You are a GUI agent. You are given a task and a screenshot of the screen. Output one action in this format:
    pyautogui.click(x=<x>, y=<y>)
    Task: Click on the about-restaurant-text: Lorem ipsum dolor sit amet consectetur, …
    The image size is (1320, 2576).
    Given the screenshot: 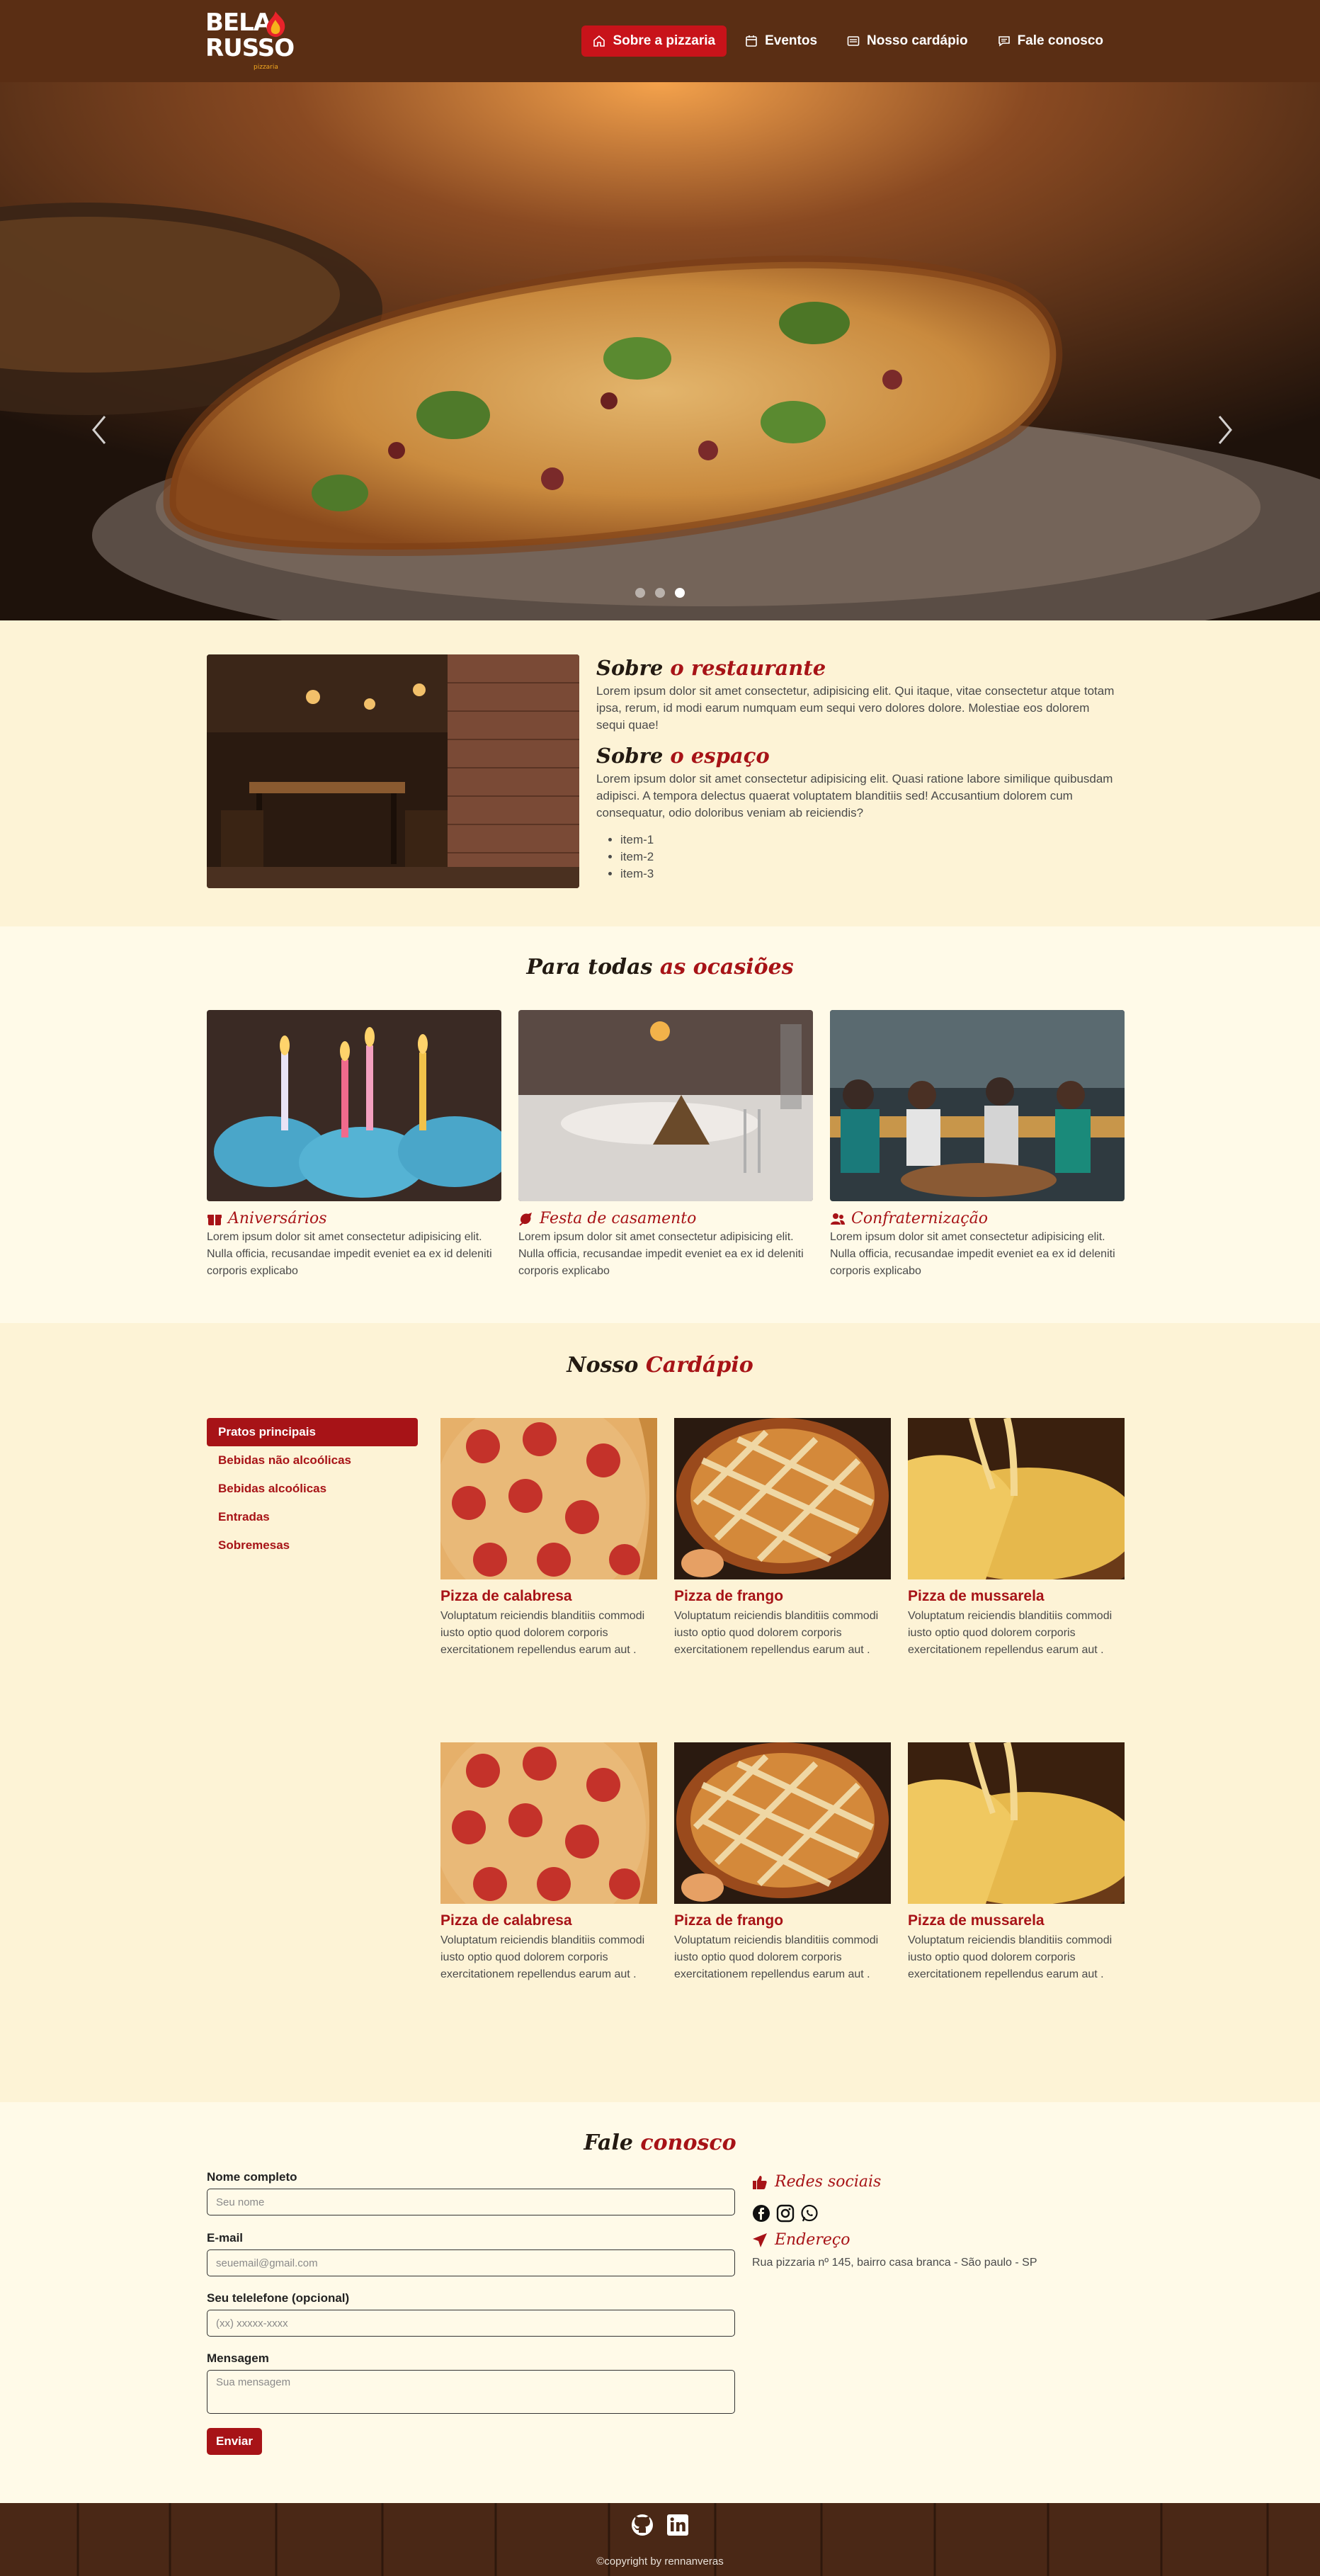 What is the action you would take?
    pyautogui.click(x=855, y=708)
    